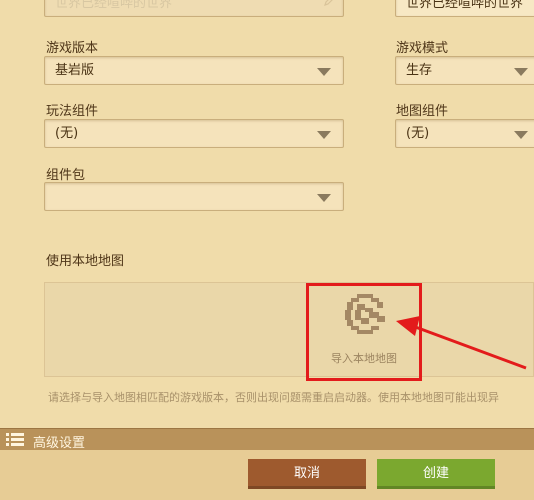  I want to click on gameplay-component-value: (无), so click(67, 133).